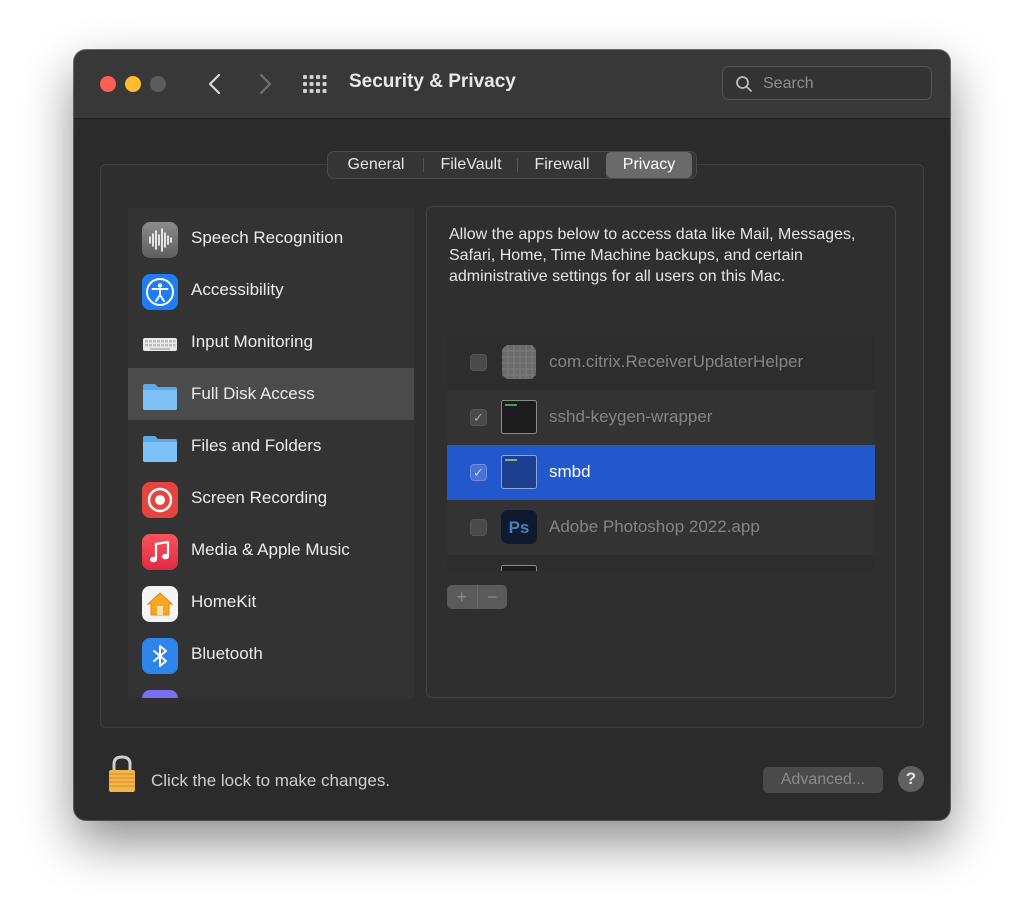 Image resolution: width=1024 pixels, height=918 pixels. I want to click on app-name: sshd-keygen-wrapper, so click(631, 416).